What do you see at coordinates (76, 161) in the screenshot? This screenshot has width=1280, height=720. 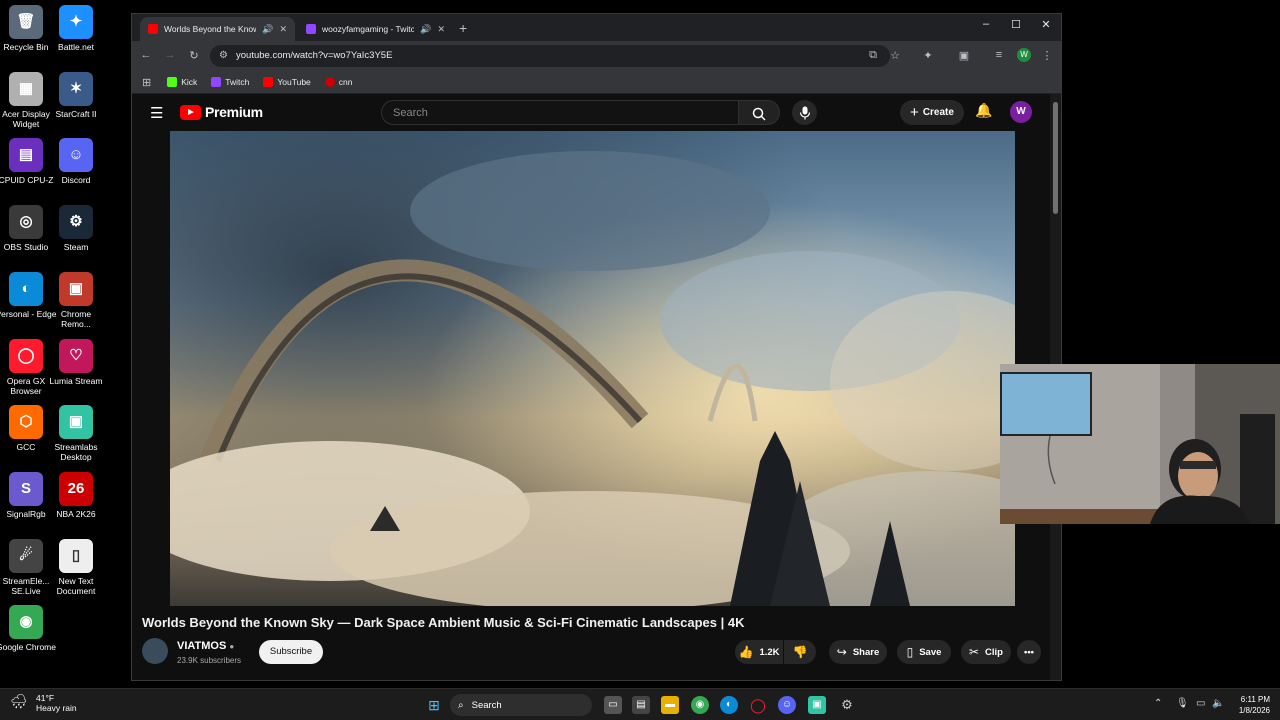 I see `desktop-icon: ☺ Discord` at bounding box center [76, 161].